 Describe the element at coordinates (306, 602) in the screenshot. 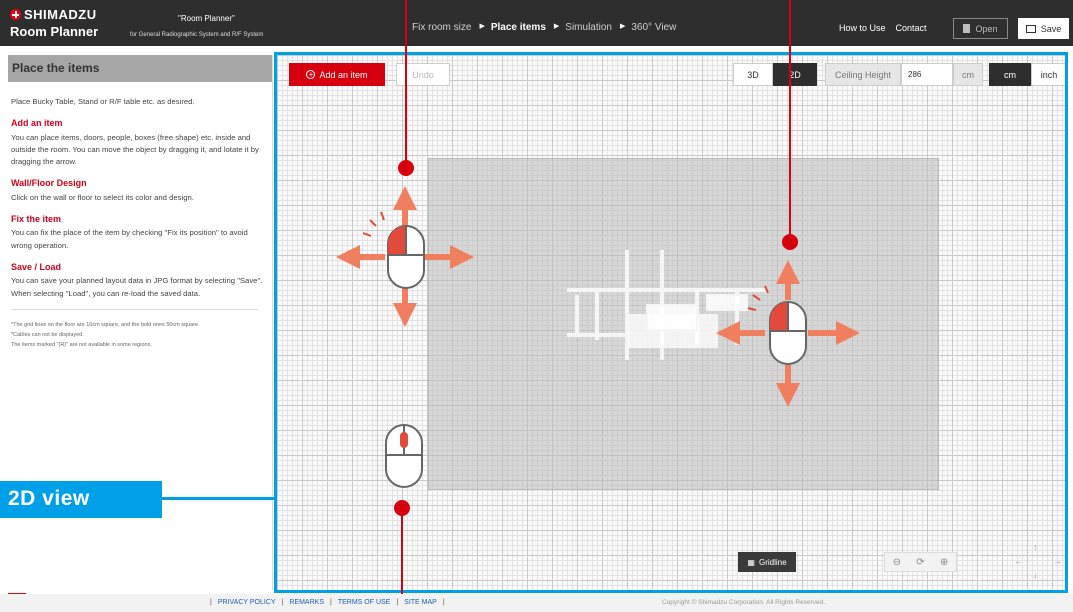

I see `remarks-link: REMARKS` at that location.